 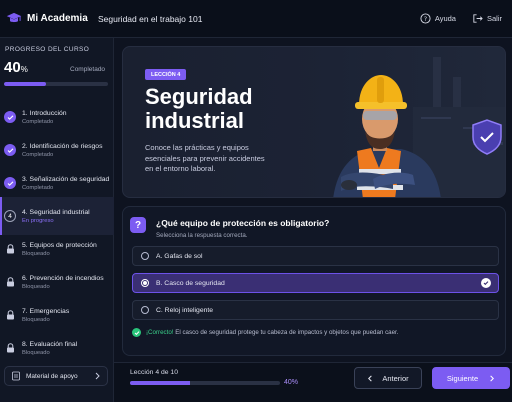 I want to click on logout-icon, so click(x=478, y=18).